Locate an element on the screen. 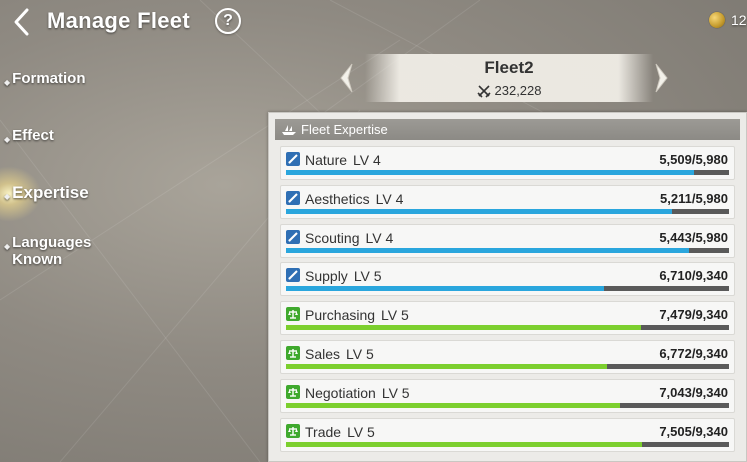 This screenshot has height=462, width=747. expertise-value: 5,211/5,980 is located at coordinates (694, 198).